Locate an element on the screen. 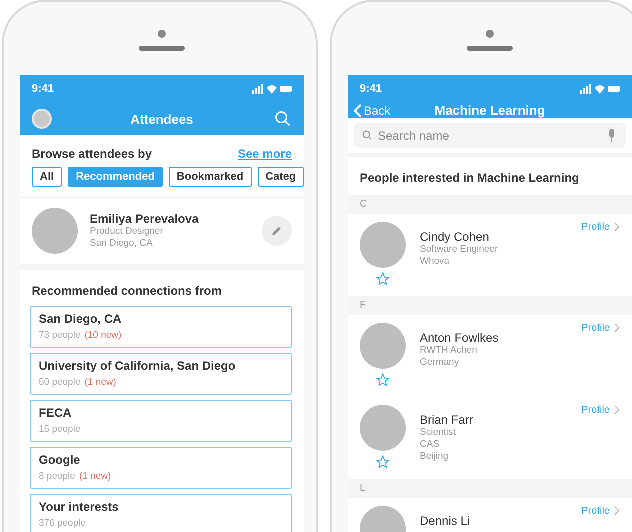 This screenshot has width=632, height=532. person-detail: RWTH Achen is located at coordinates (449, 351).